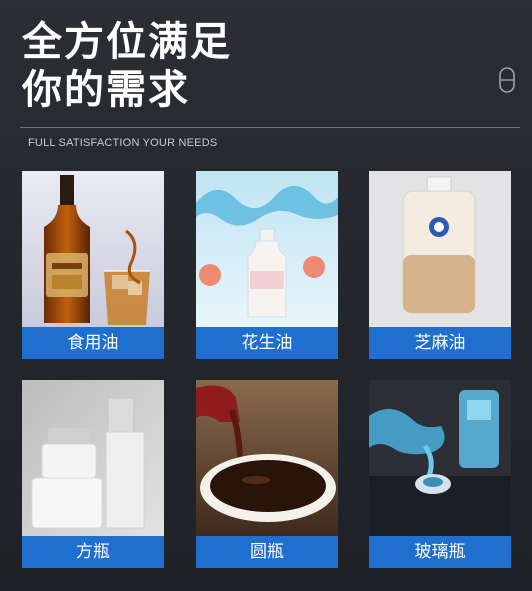 The width and height of the screenshot is (532, 591). Describe the element at coordinates (93, 552) in the screenshot. I see `product-label: 方瓶` at that location.